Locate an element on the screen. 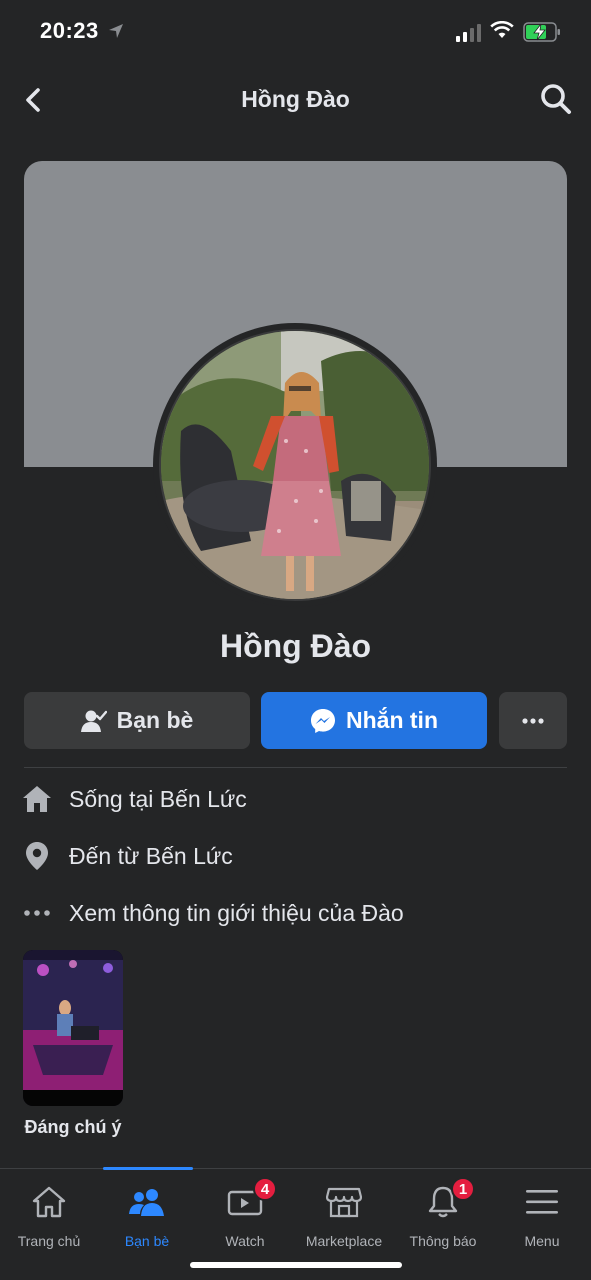 The height and width of the screenshot is (1280, 591). nav-menu: Menu is located at coordinates (542, 1212).